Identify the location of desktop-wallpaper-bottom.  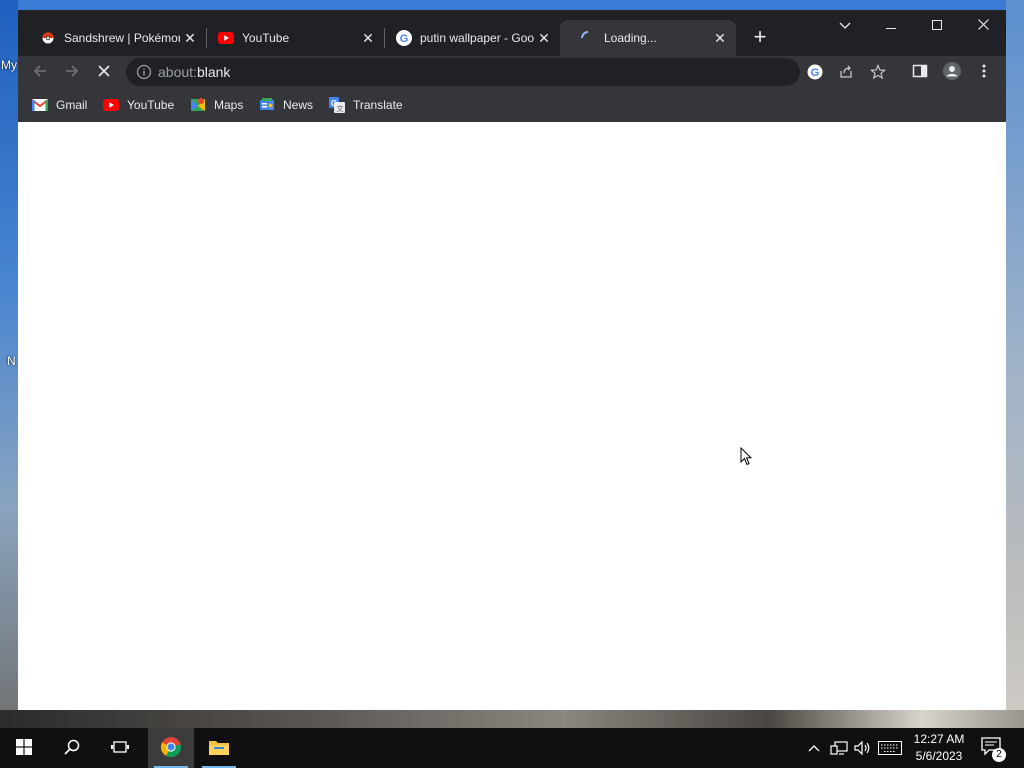
(512, 719).